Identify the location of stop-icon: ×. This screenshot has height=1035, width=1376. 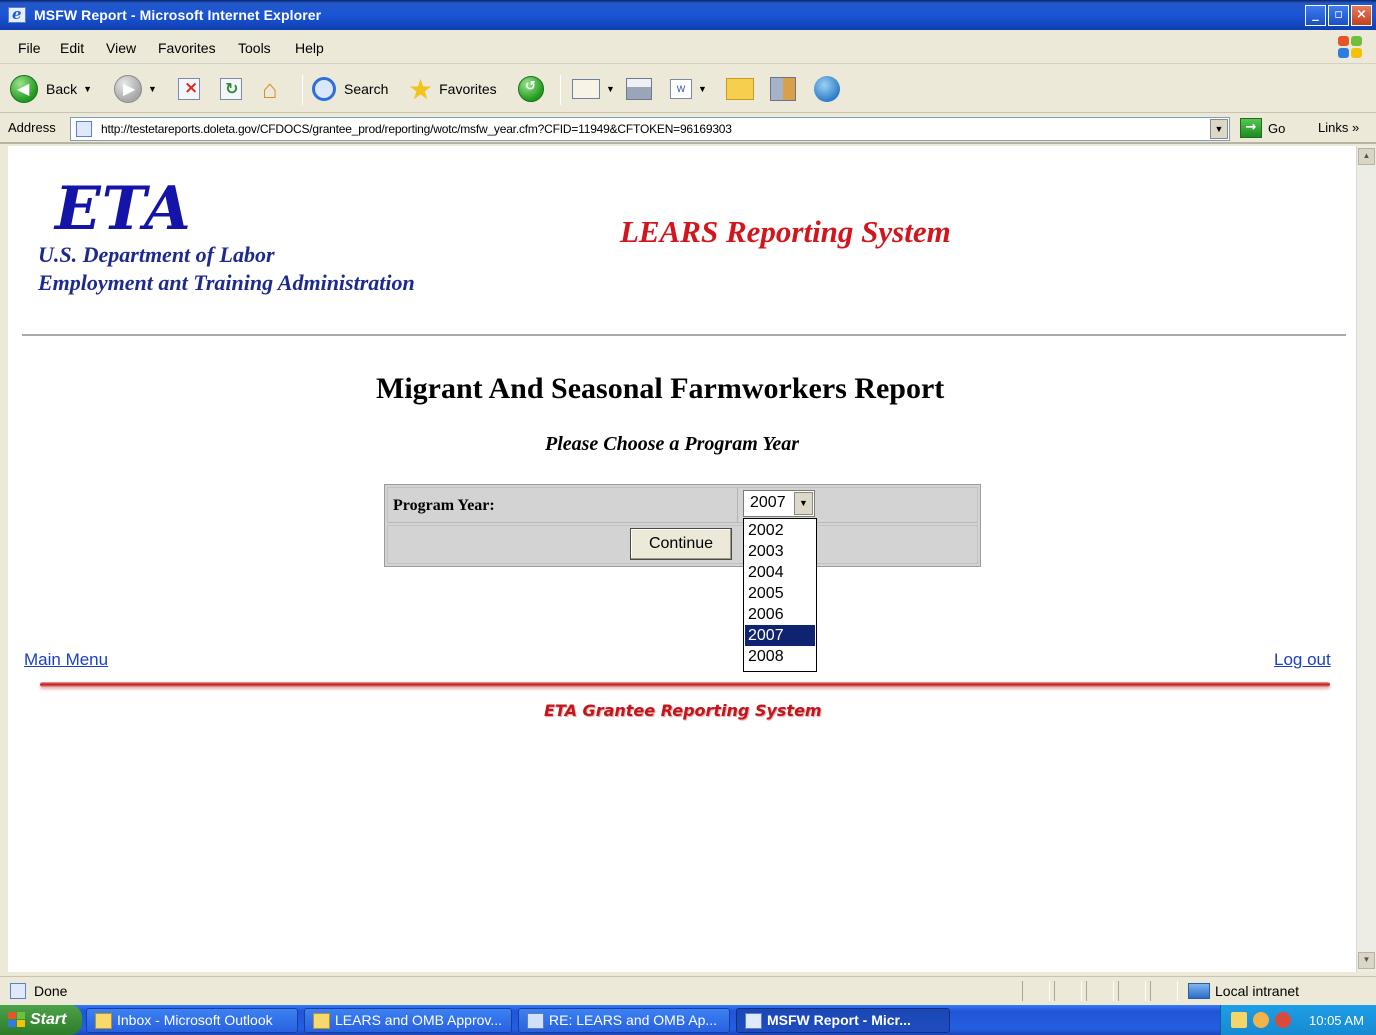
(189, 89).